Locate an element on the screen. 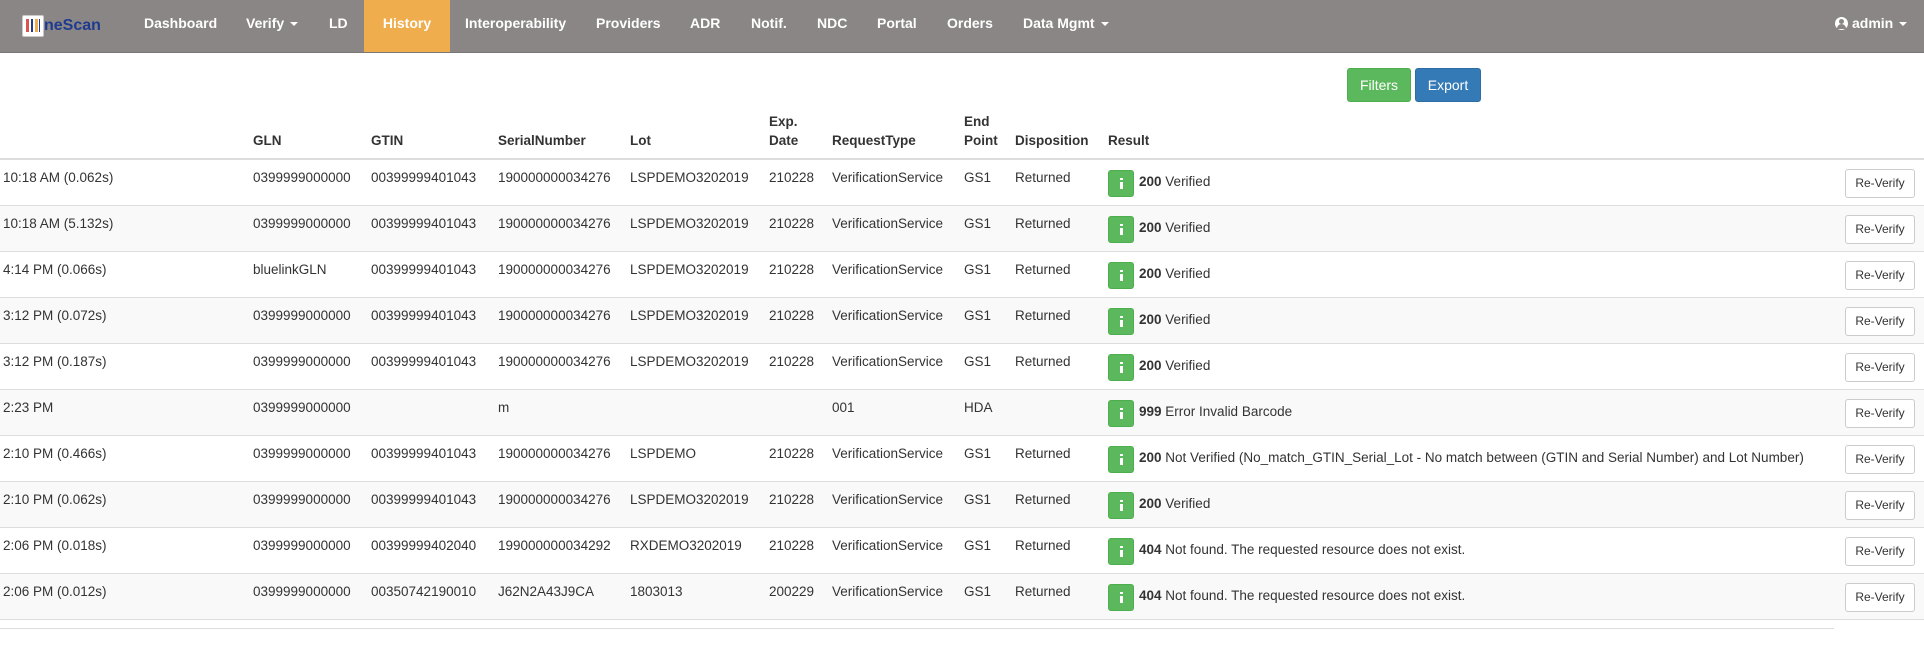 This screenshot has height=647, width=1924. user-icon is located at coordinates (1841, 23).